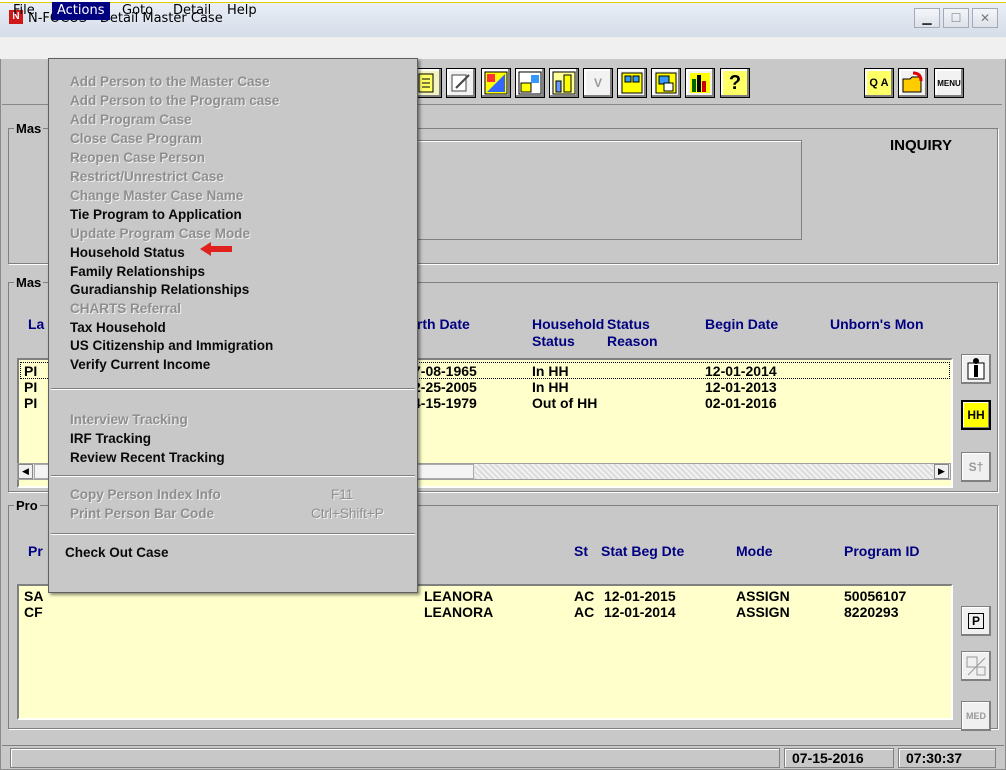 The image size is (1006, 770). What do you see at coordinates (913, 83) in the screenshot?
I see `folder-icon-button` at bounding box center [913, 83].